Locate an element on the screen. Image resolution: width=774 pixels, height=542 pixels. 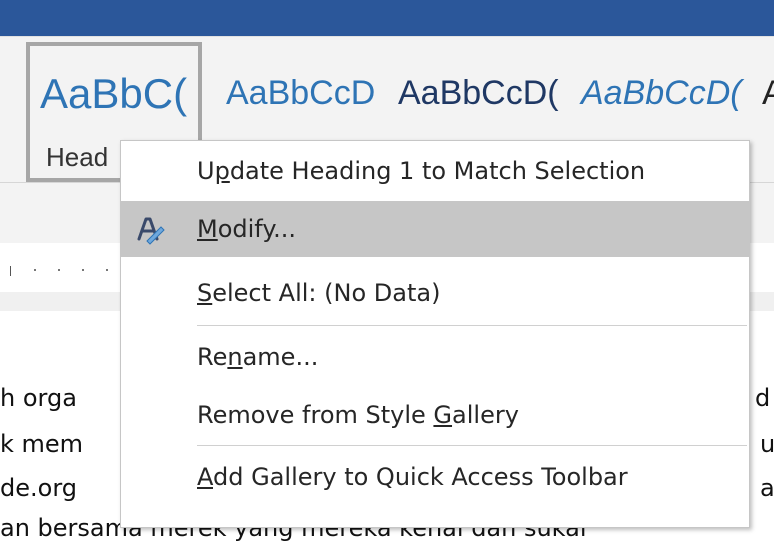
title-bar is located at coordinates (387, 18).